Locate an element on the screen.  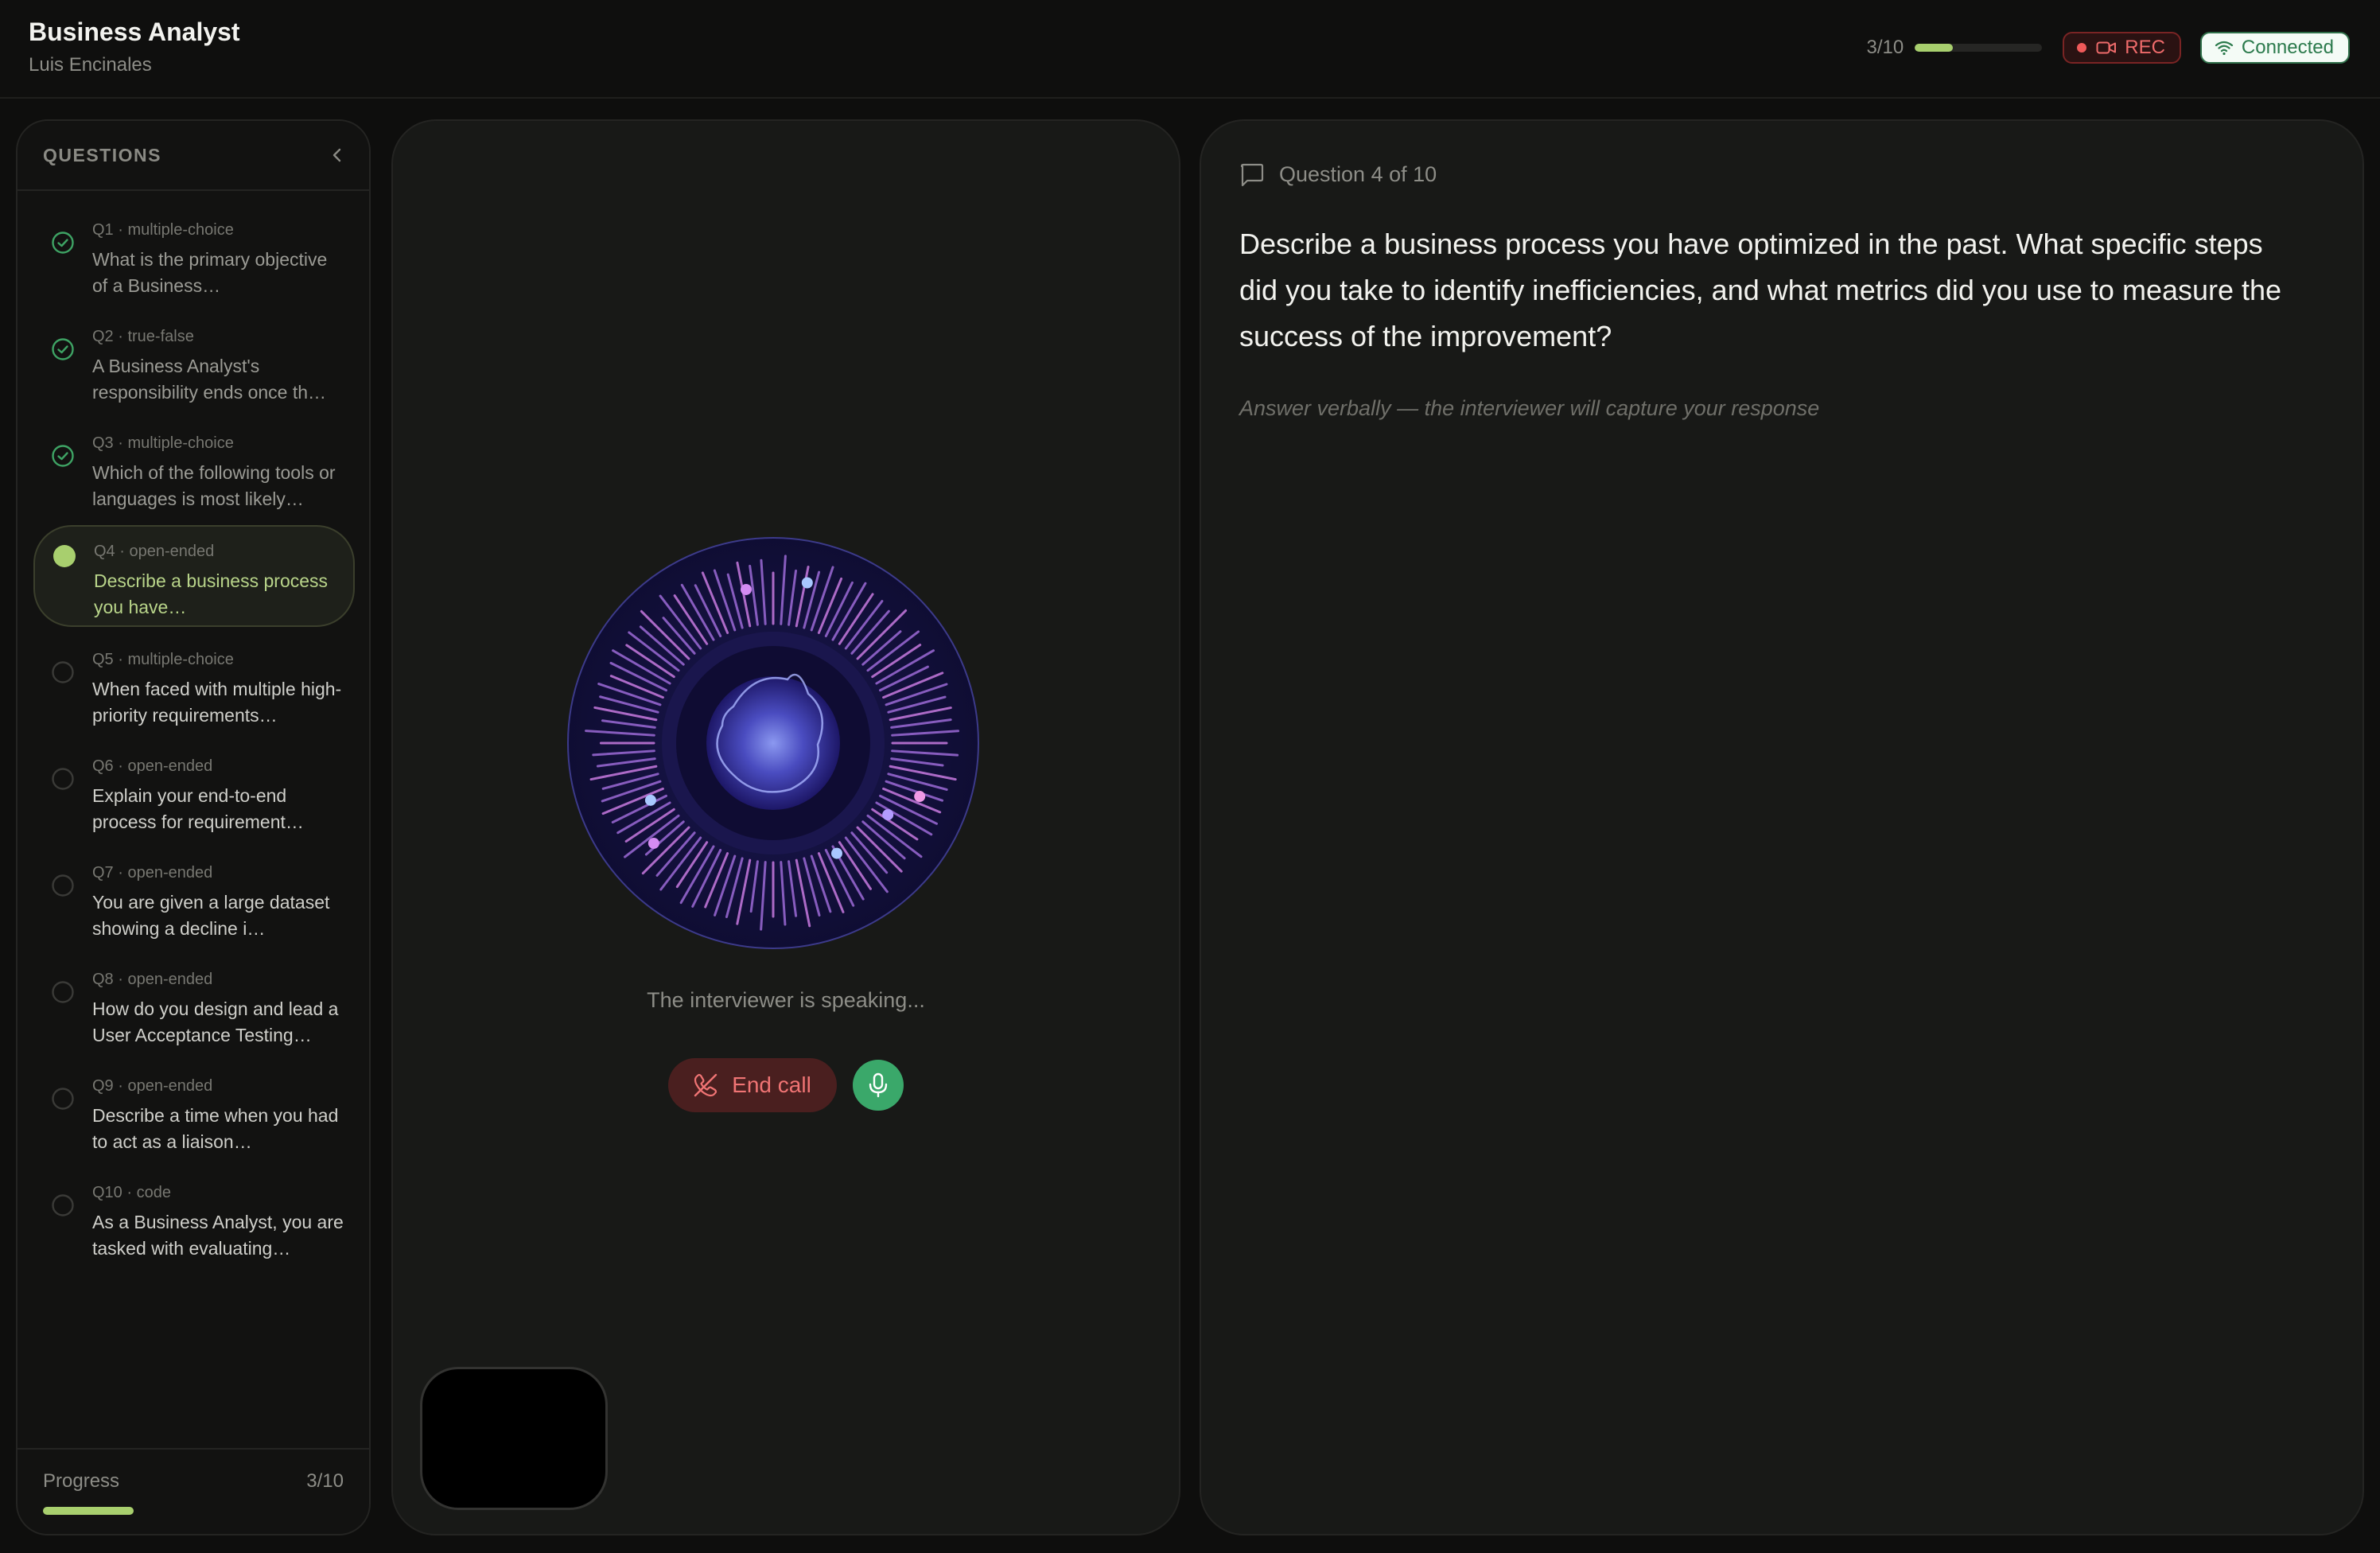
end-call-button: End call is located at coordinates (752, 1085).